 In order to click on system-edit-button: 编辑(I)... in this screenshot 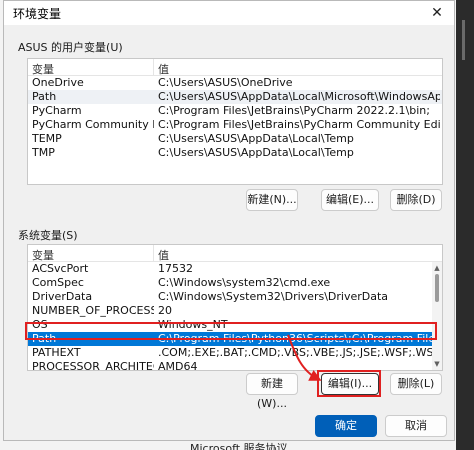, I will do `click(350, 384)`.